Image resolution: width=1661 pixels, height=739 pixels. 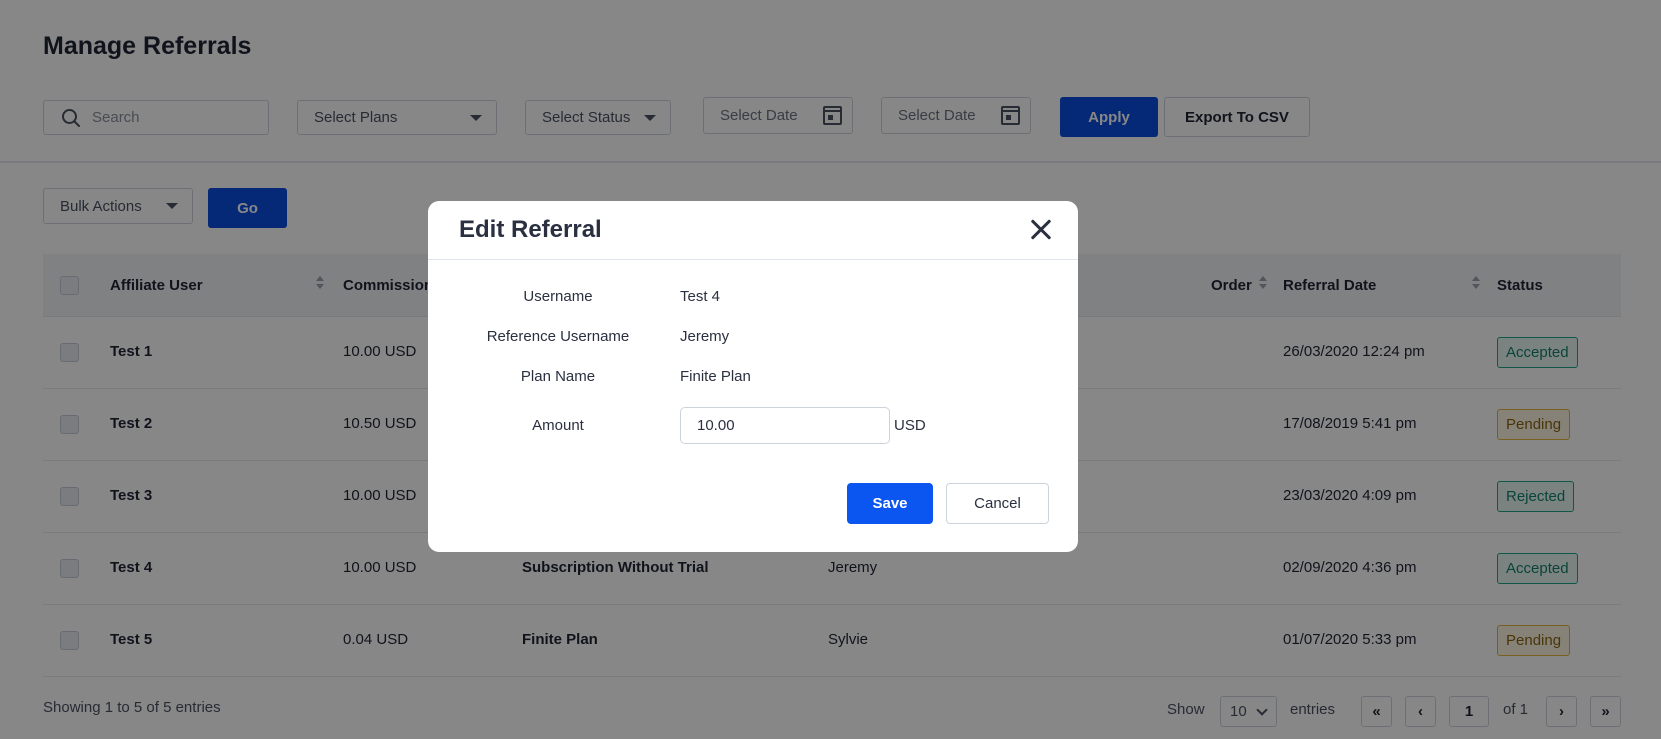 I want to click on amount-unit: USD, so click(x=910, y=425).